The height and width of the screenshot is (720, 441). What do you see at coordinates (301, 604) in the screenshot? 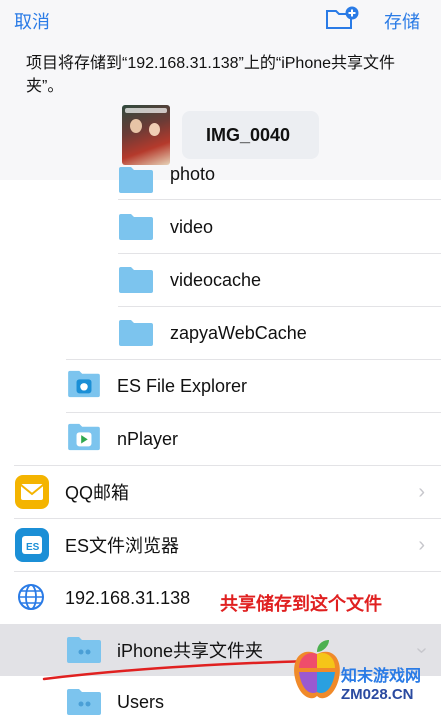
I see `annotation-text: 共享储存到这个文件` at bounding box center [301, 604].